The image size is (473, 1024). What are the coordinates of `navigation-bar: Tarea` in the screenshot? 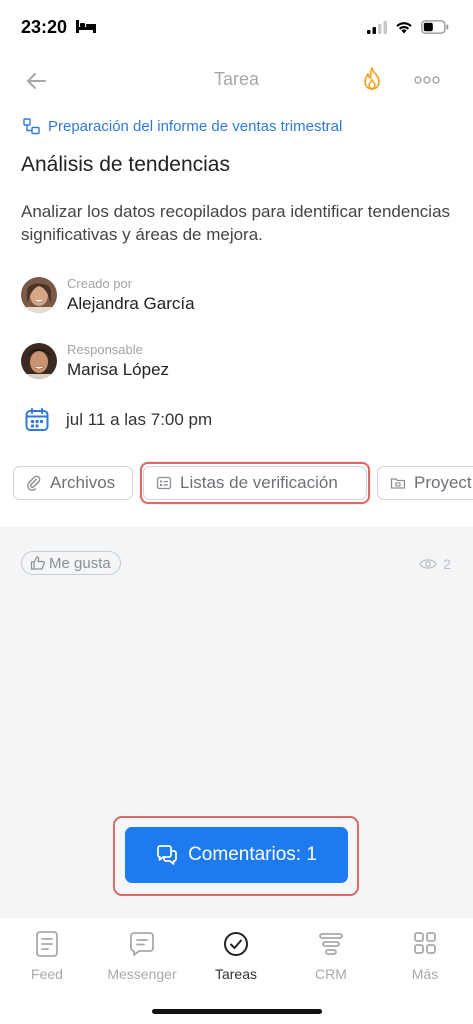 It's located at (236, 80).